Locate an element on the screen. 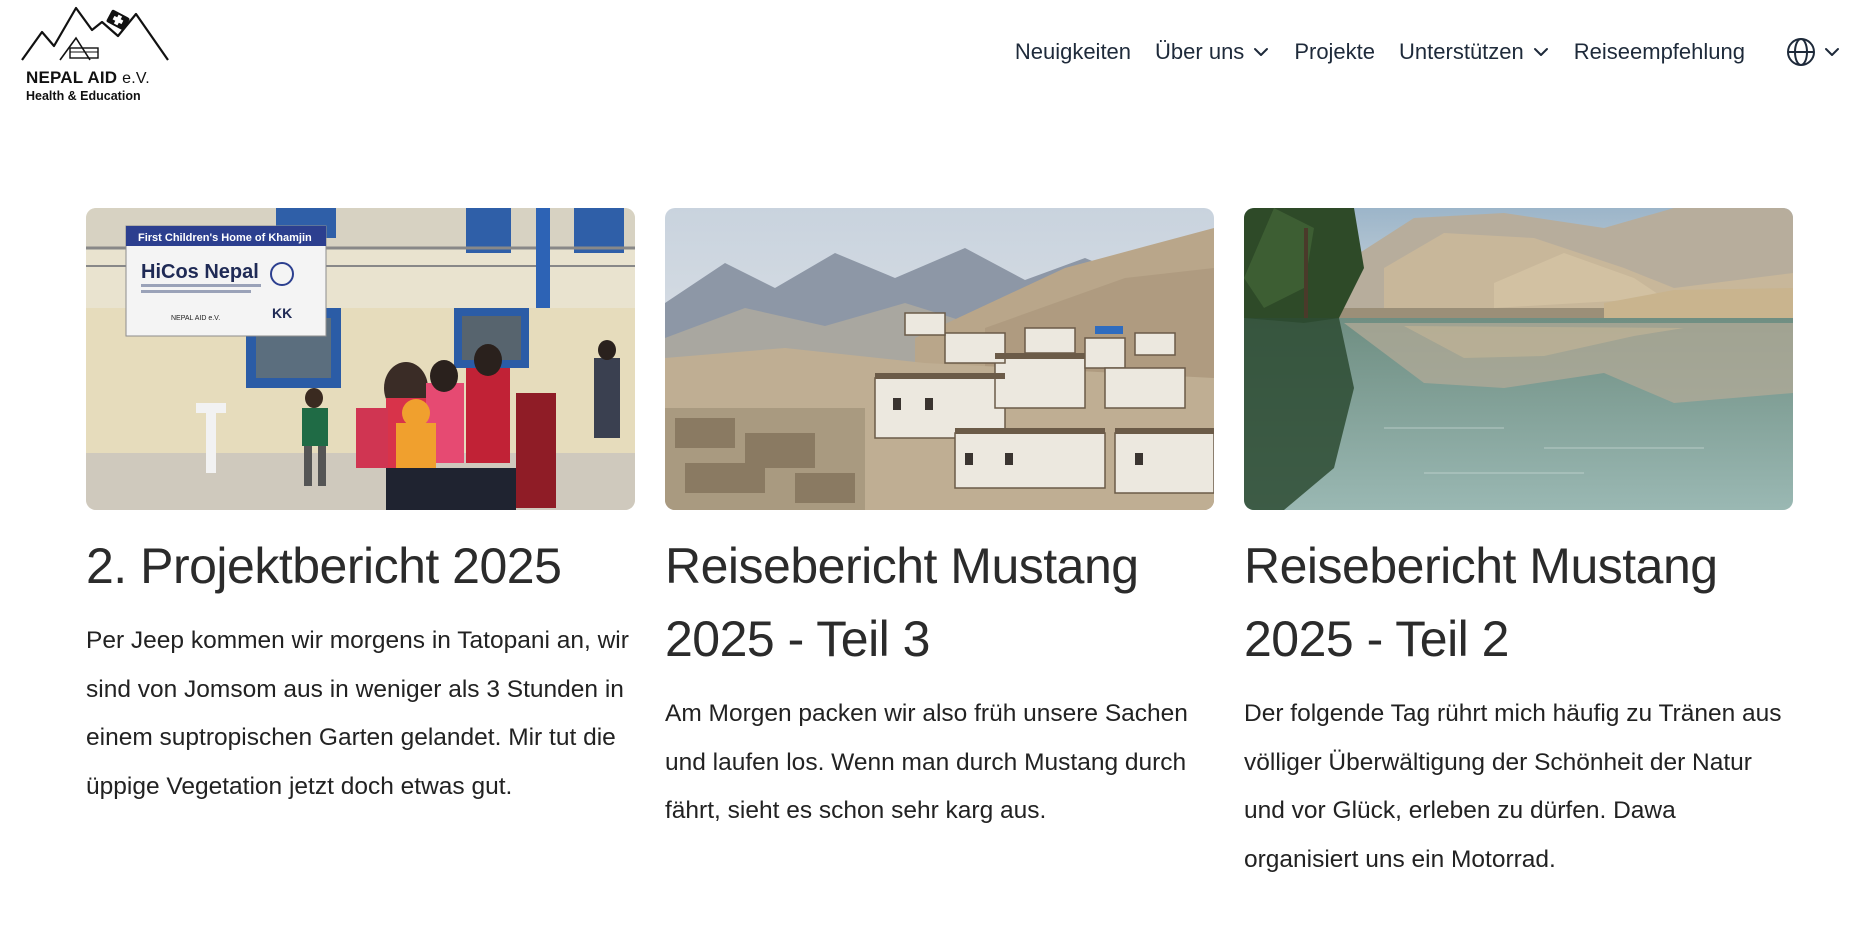  nav-item-unterstuetzen: Unterstützen is located at coordinates (1474, 52).